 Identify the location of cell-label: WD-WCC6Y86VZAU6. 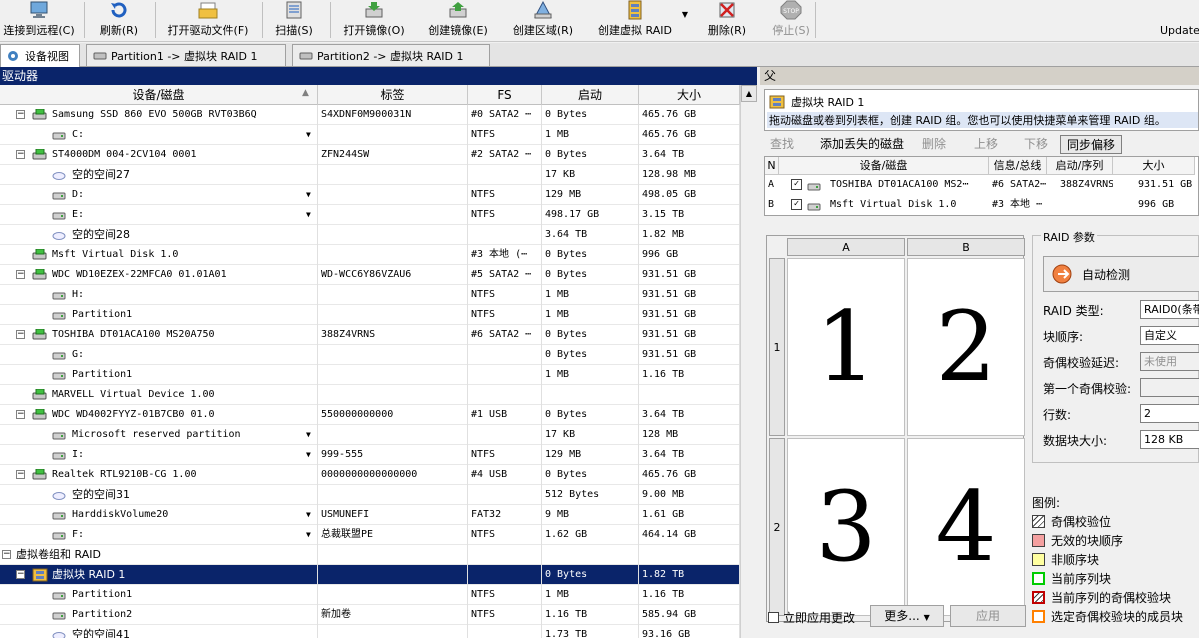
(393, 275).